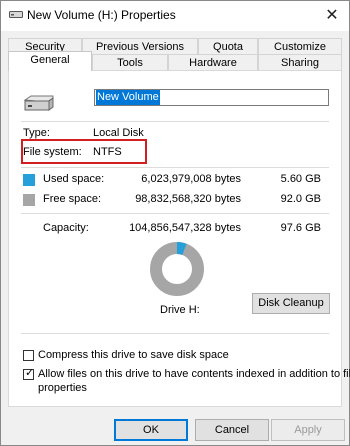 Image resolution: width=350 pixels, height=446 pixels. Describe the element at coordinates (180, 310) in the screenshot. I see `drive-label: Drive H:` at that location.